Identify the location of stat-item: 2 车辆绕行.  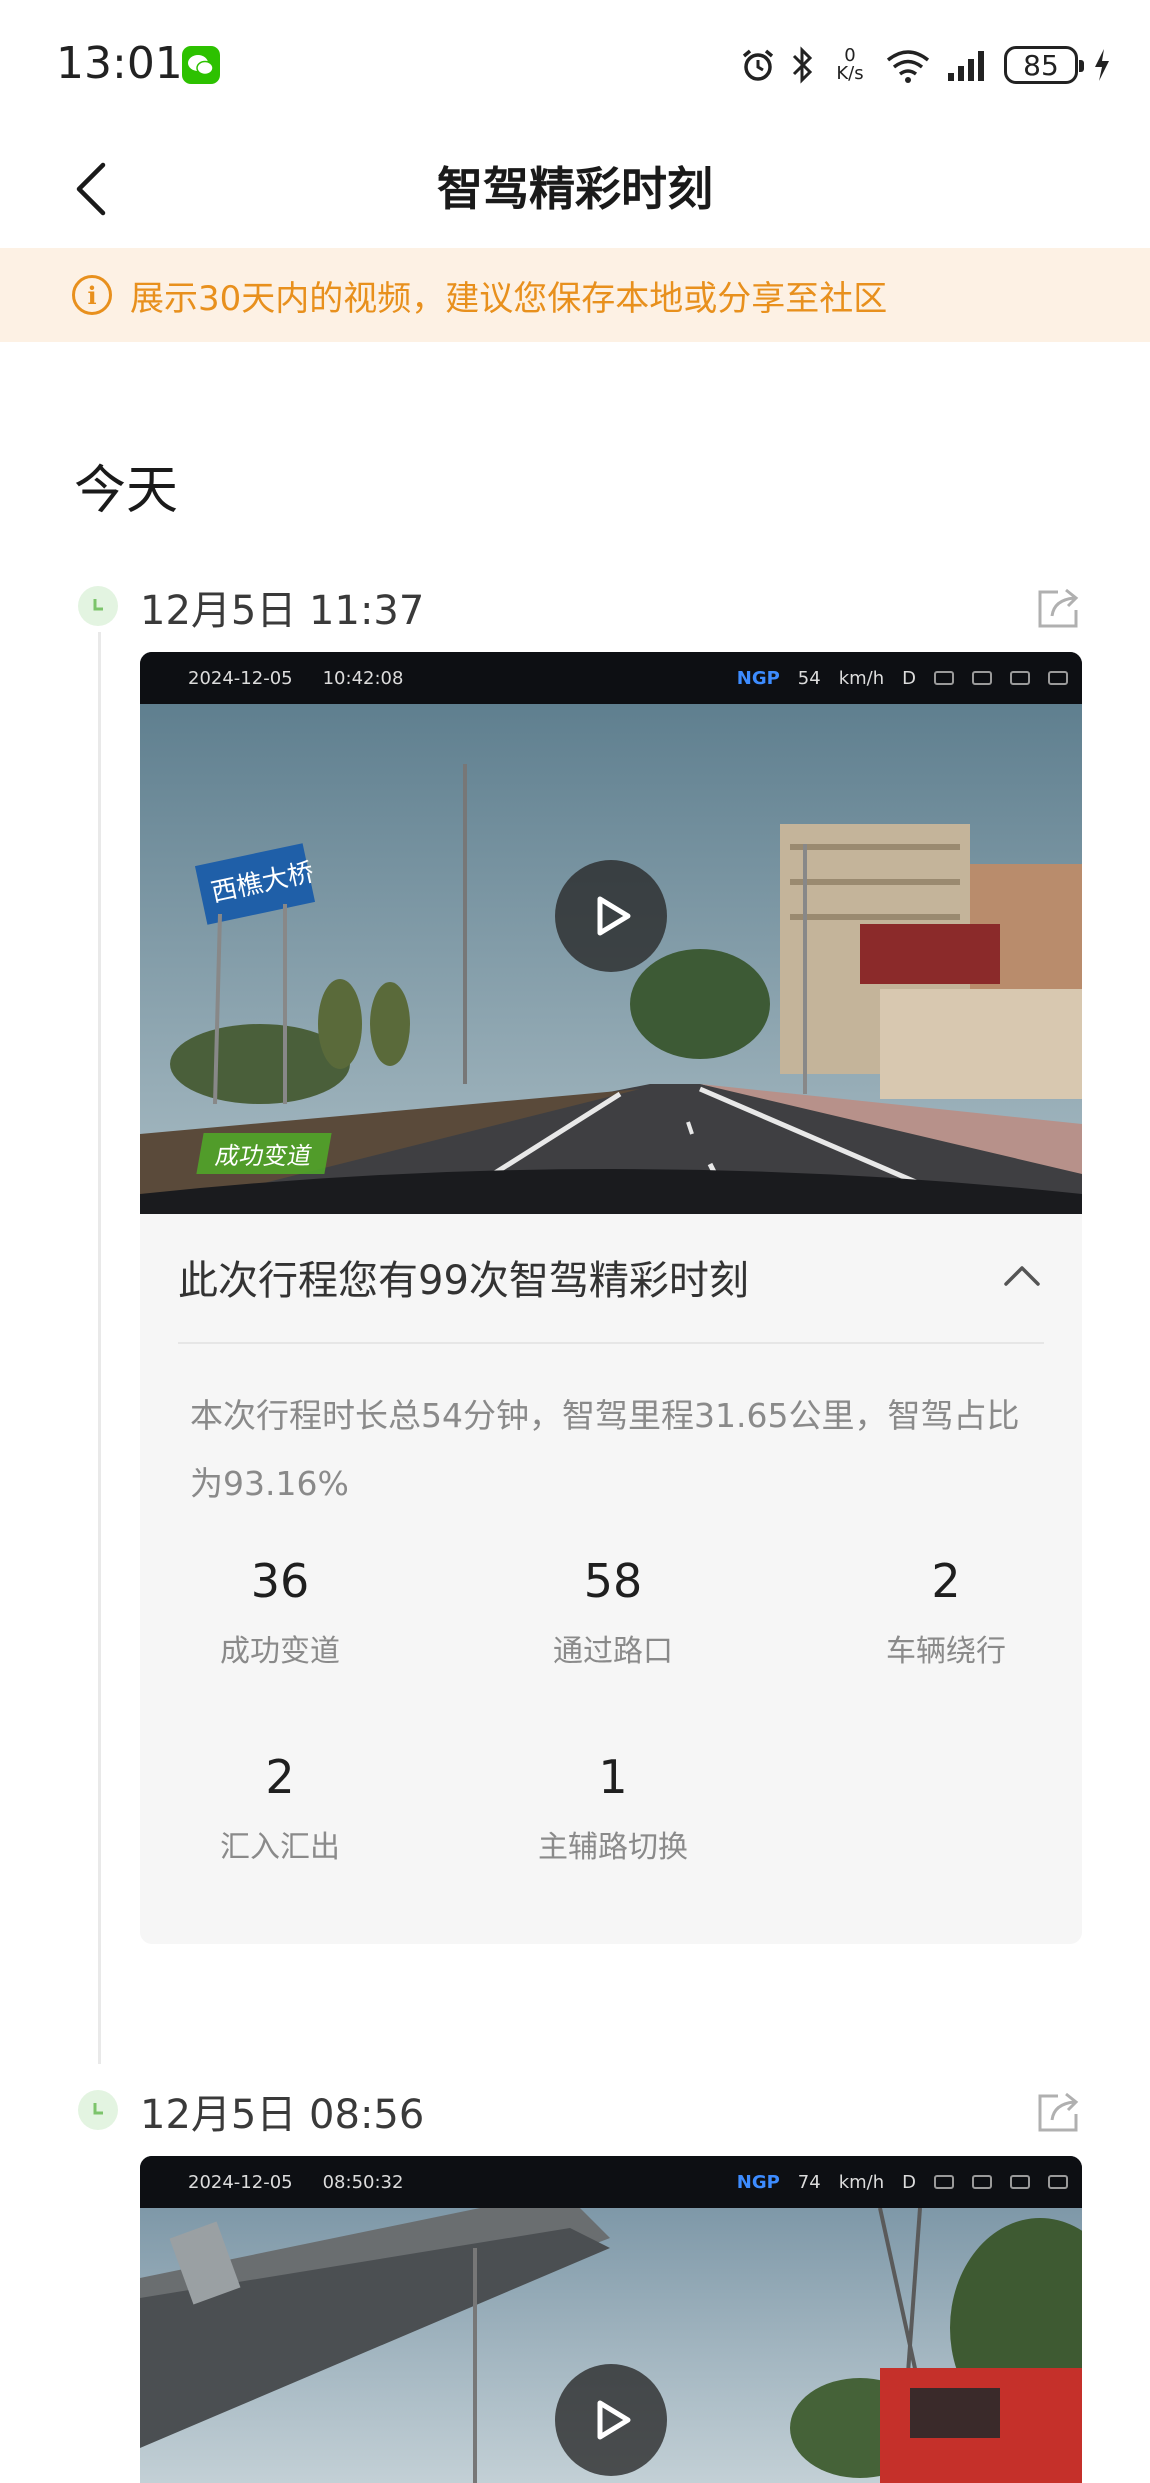
(946, 1612).